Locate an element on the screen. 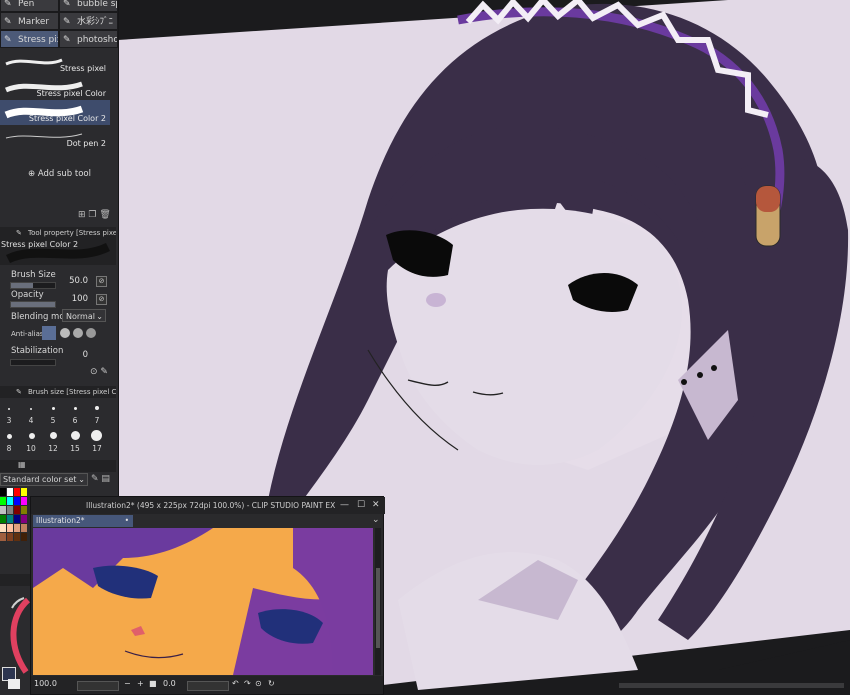 This screenshot has height=695, width=850. add-sub-tool-button: ⊕ Add sub tool is located at coordinates (59, 174).